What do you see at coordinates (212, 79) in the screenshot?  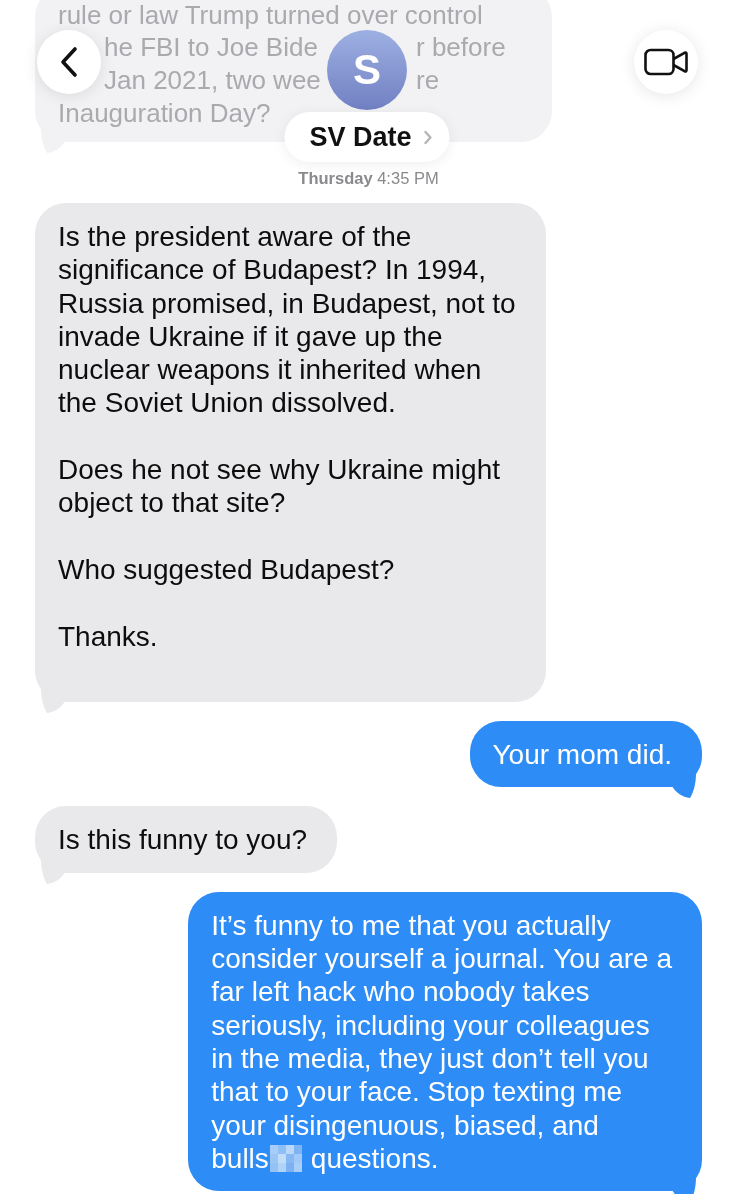 I see `message-text: Jan 2021, two wee` at bounding box center [212, 79].